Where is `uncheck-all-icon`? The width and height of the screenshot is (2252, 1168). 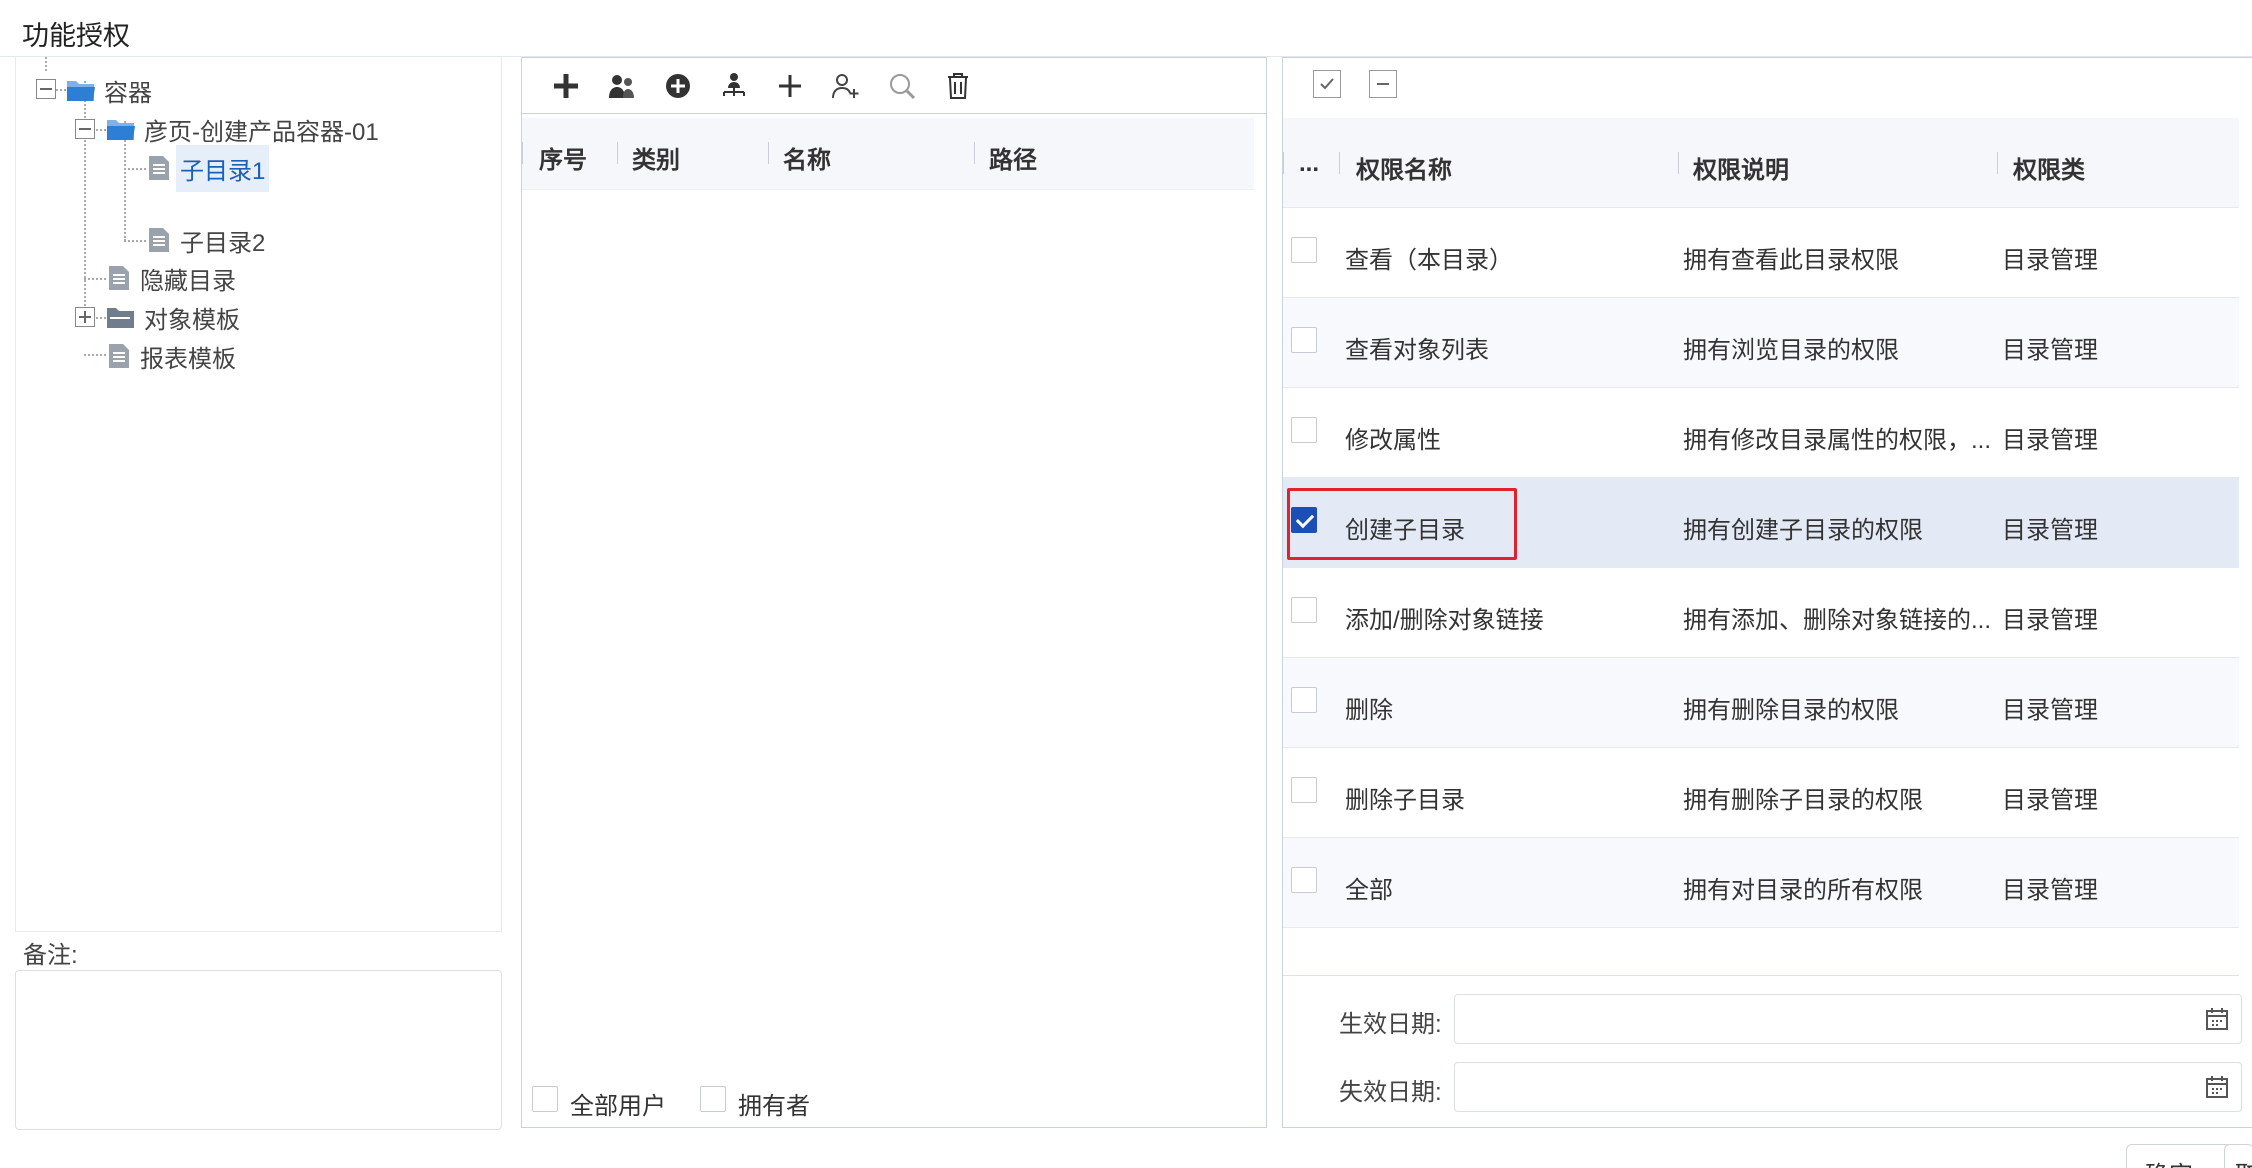 uncheck-all-icon is located at coordinates (1383, 84).